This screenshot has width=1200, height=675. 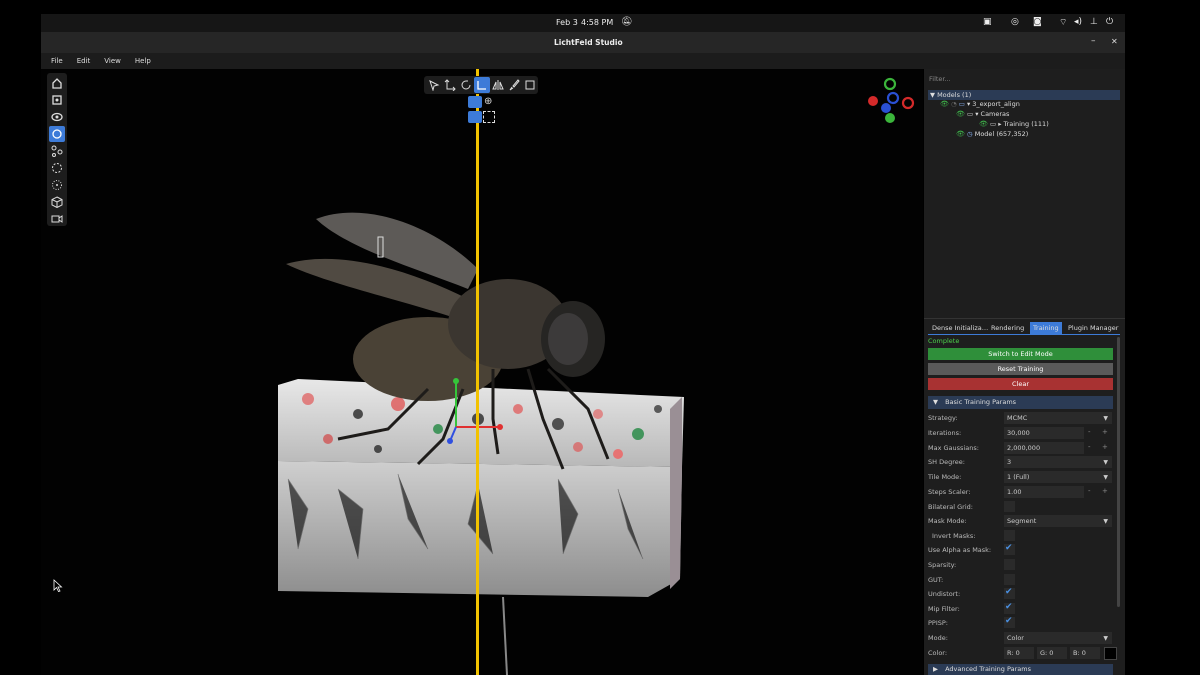 What do you see at coordinates (466, 85) in the screenshot?
I see `rotate-icon` at bounding box center [466, 85].